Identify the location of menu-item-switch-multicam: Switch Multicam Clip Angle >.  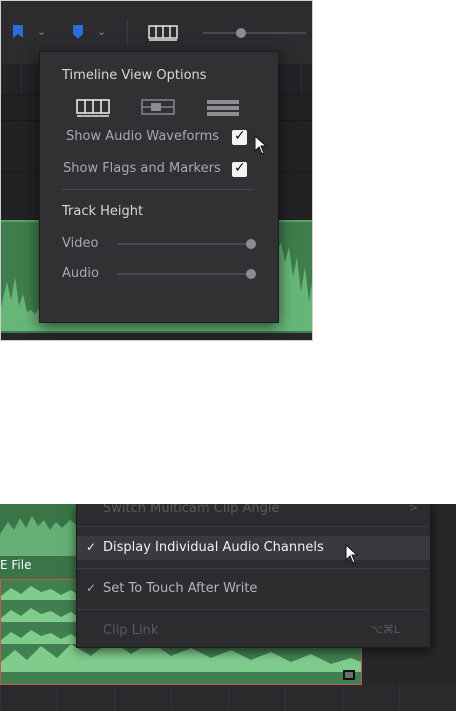
(253, 512).